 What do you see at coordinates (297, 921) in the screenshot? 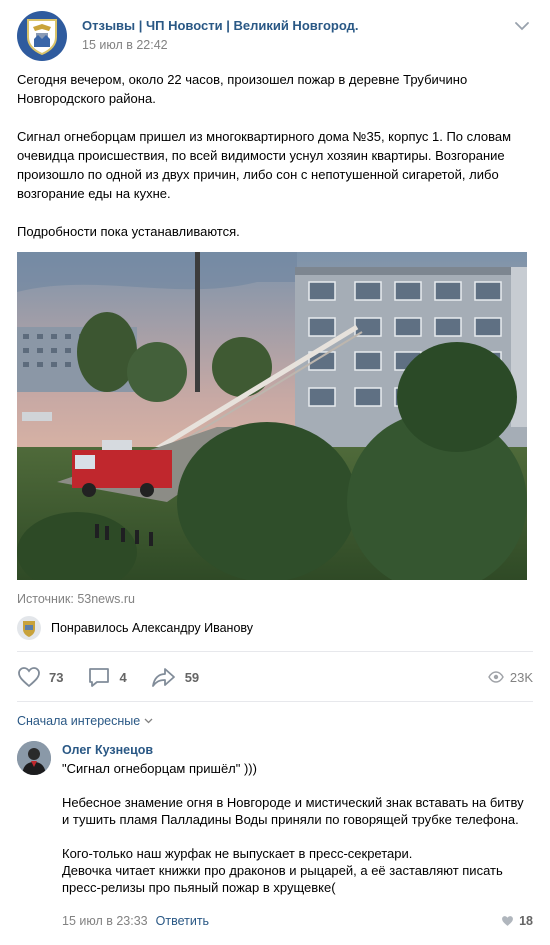
I see `comment-footer: 15 июл в 23:33 Ответить 18` at bounding box center [297, 921].